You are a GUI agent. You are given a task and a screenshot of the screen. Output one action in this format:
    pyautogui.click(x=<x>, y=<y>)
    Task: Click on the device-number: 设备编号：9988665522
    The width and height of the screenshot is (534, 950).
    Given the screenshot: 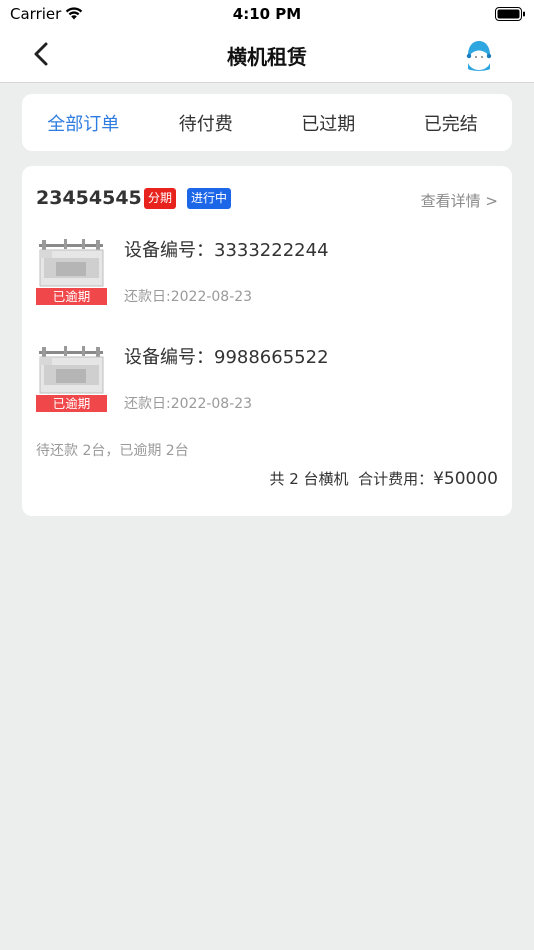 What is the action you would take?
    pyautogui.click(x=226, y=357)
    